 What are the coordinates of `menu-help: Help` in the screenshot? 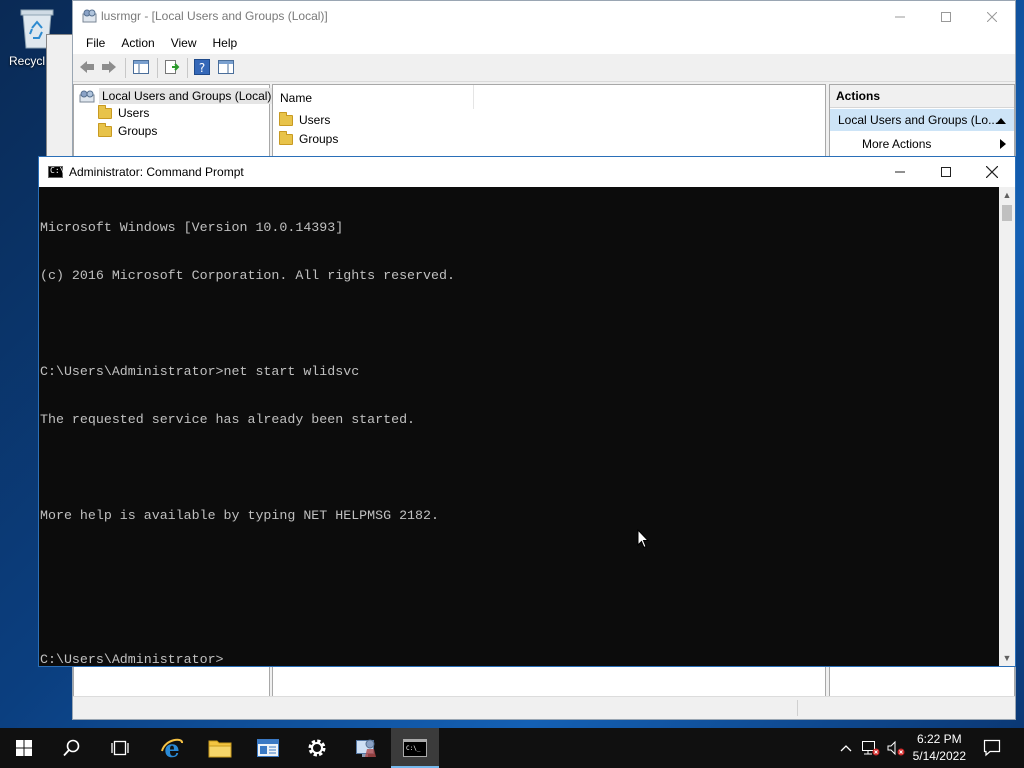 It's located at (225, 43).